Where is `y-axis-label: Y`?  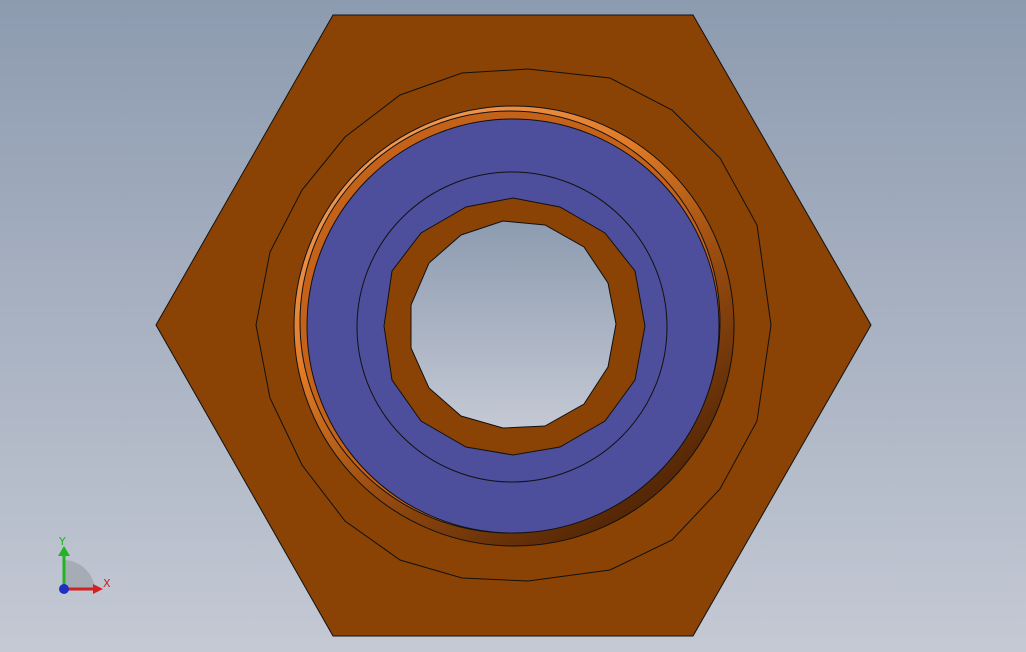 y-axis-label: Y is located at coordinates (62, 541).